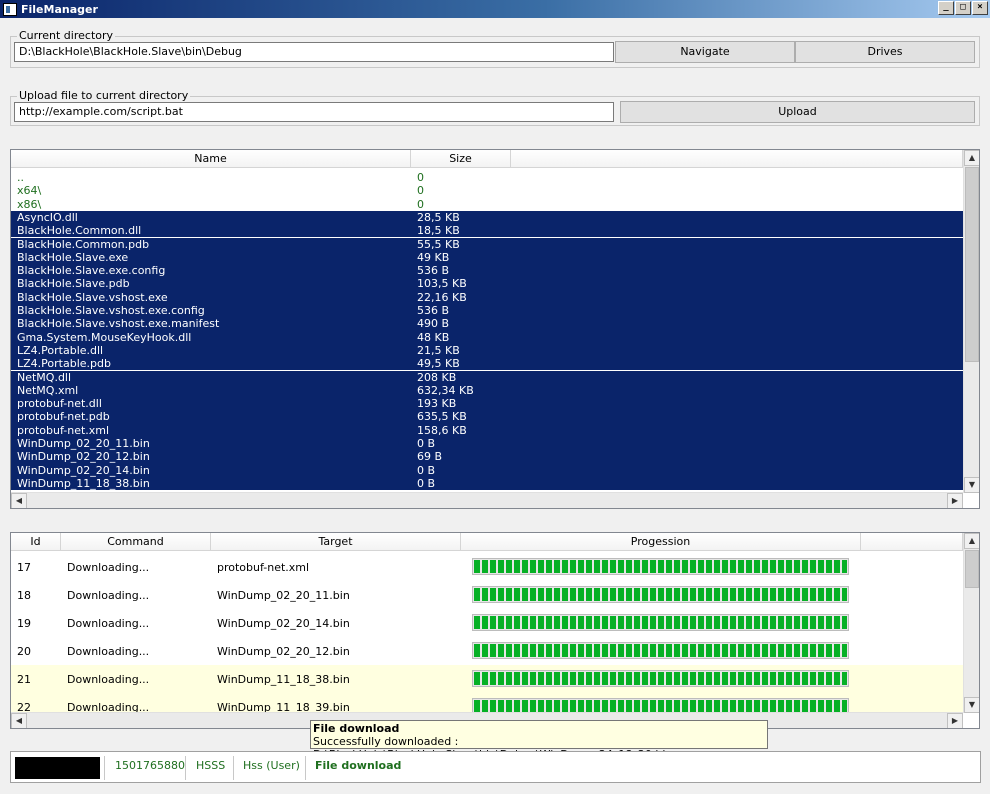 The height and width of the screenshot is (794, 990). What do you see at coordinates (487, 595) in the screenshot?
I see `transfer-row: 18 Downloading... WinDump_02_20_11.bin` at bounding box center [487, 595].